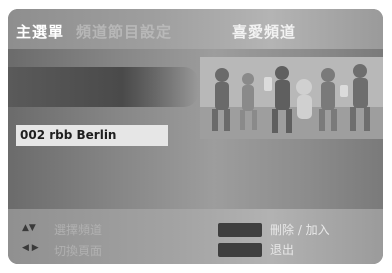 The image size is (392, 273). I want to click on channel-preview-image, so click(291, 98).